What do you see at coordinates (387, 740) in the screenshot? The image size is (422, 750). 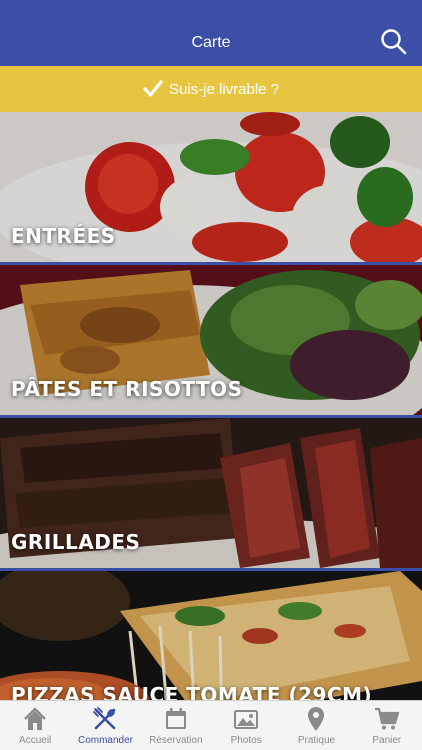 I see `tab-label: Panier` at bounding box center [387, 740].